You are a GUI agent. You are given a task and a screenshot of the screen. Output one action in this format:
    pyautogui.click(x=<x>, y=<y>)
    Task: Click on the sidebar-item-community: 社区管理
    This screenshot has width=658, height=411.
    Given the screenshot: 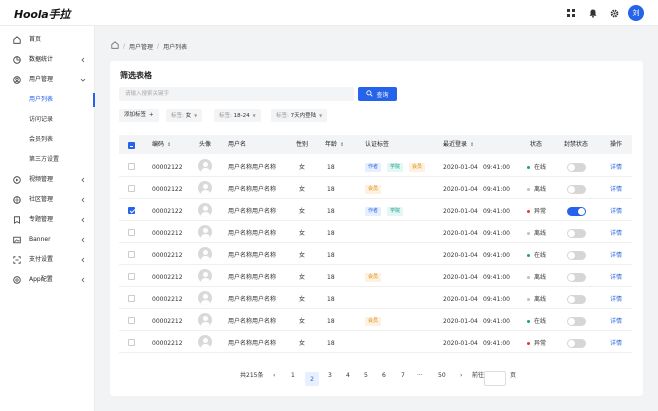 What is the action you would take?
    pyautogui.click(x=47, y=200)
    